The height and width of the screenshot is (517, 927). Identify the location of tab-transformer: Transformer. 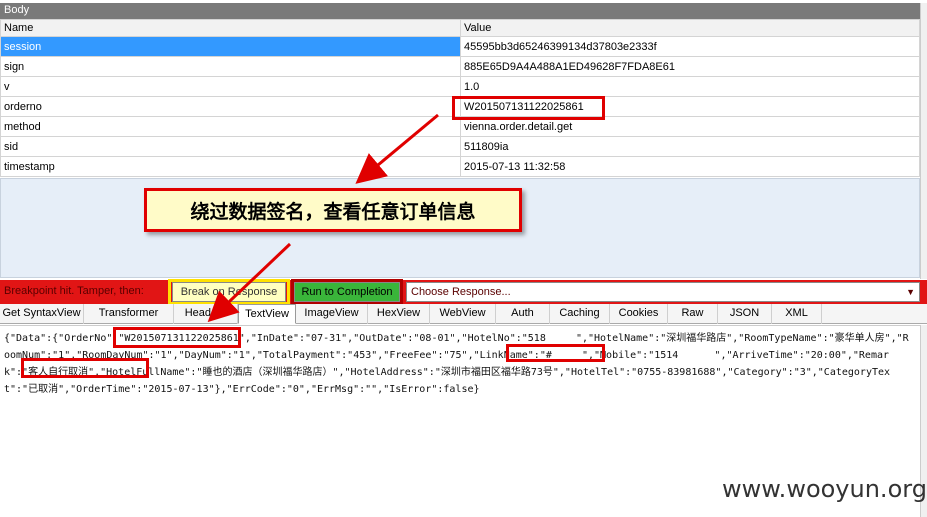
(129, 314).